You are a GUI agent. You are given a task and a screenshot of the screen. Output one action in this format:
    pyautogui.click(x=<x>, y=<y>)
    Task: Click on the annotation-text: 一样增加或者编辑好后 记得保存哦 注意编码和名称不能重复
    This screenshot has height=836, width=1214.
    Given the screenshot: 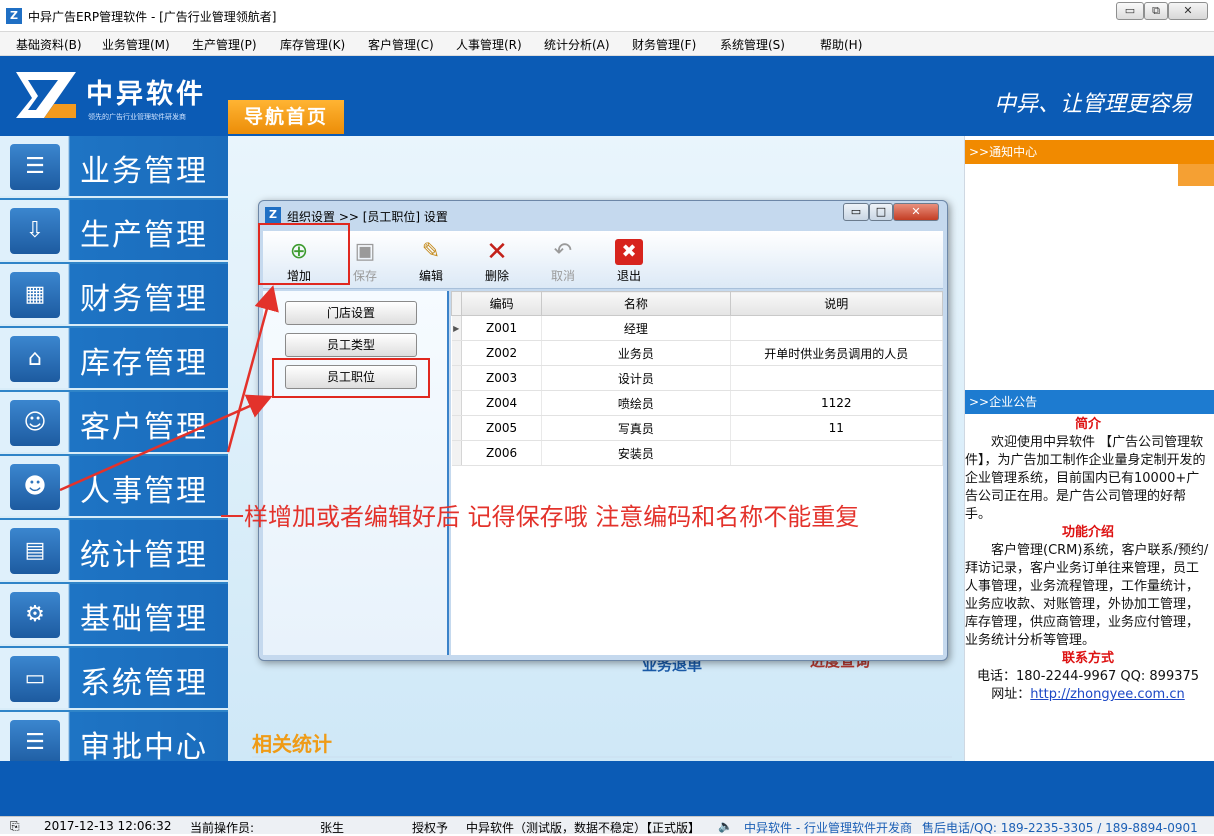 What is the action you would take?
    pyautogui.click(x=540, y=517)
    